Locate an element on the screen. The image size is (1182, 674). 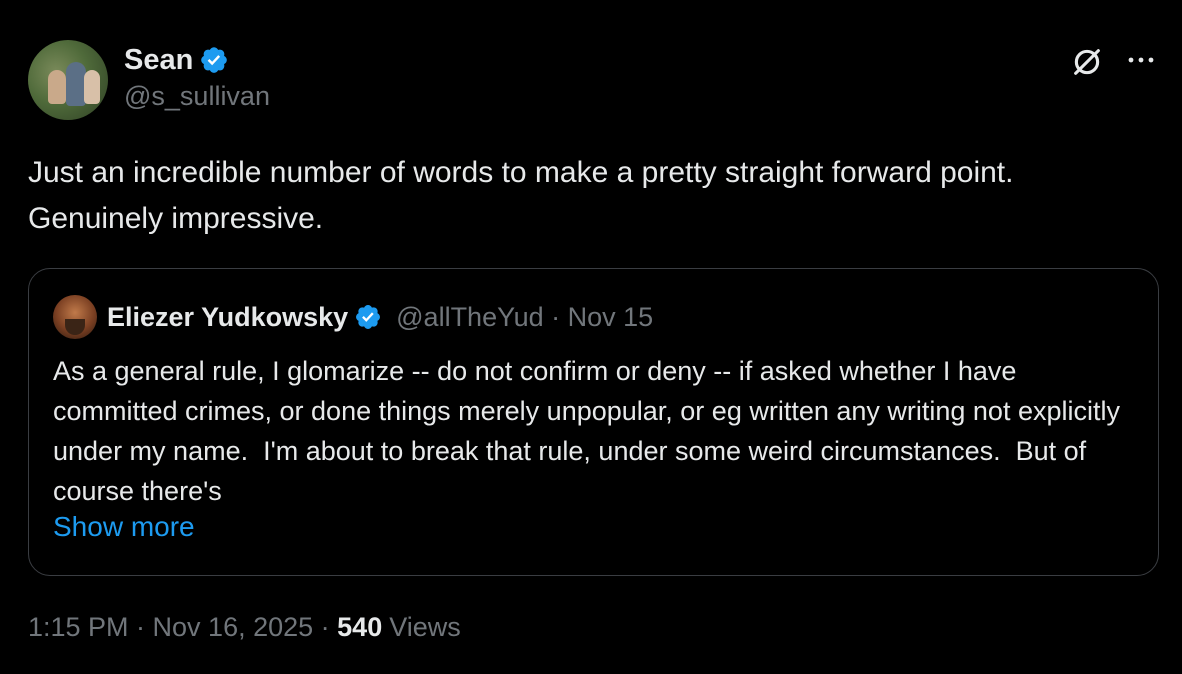
views-label: Views is located at coordinates (425, 627).